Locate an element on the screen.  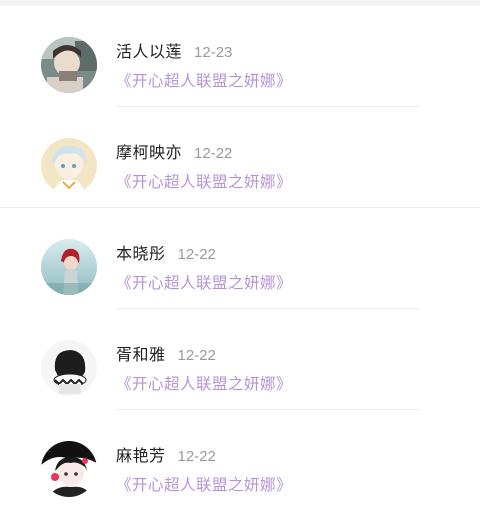
anime-avatar-white-hair-icon is located at coordinates (69, 166).